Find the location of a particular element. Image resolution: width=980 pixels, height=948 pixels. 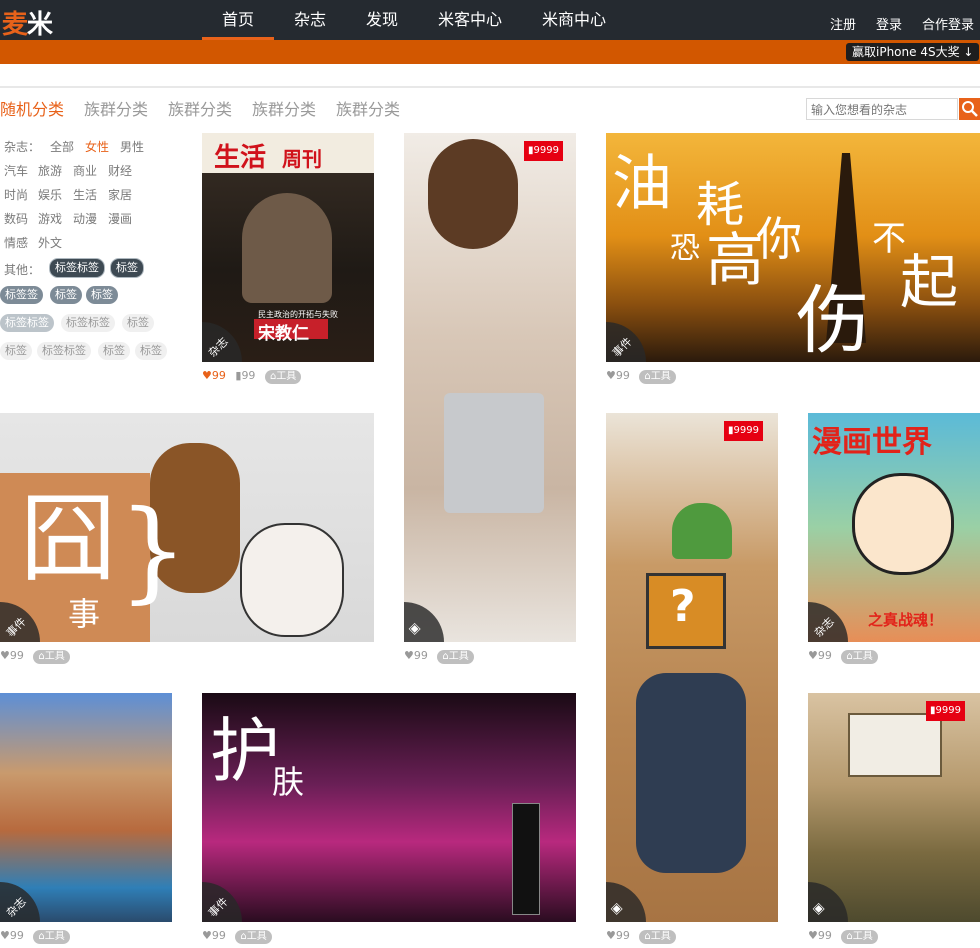

headline-char: 囧 is located at coordinates (68, 539).